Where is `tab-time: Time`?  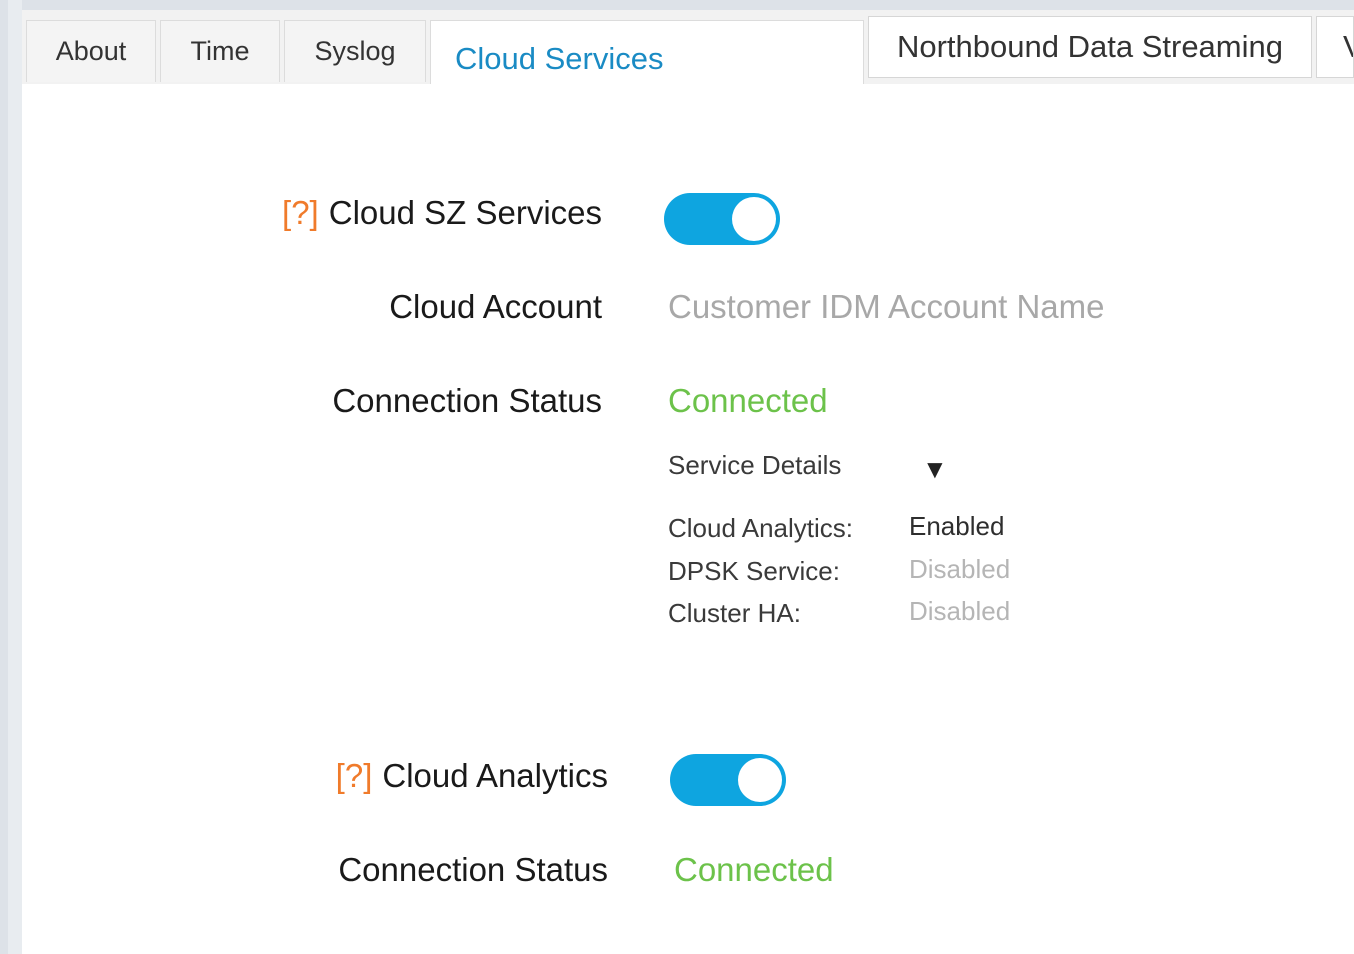
tab-time: Time is located at coordinates (220, 51).